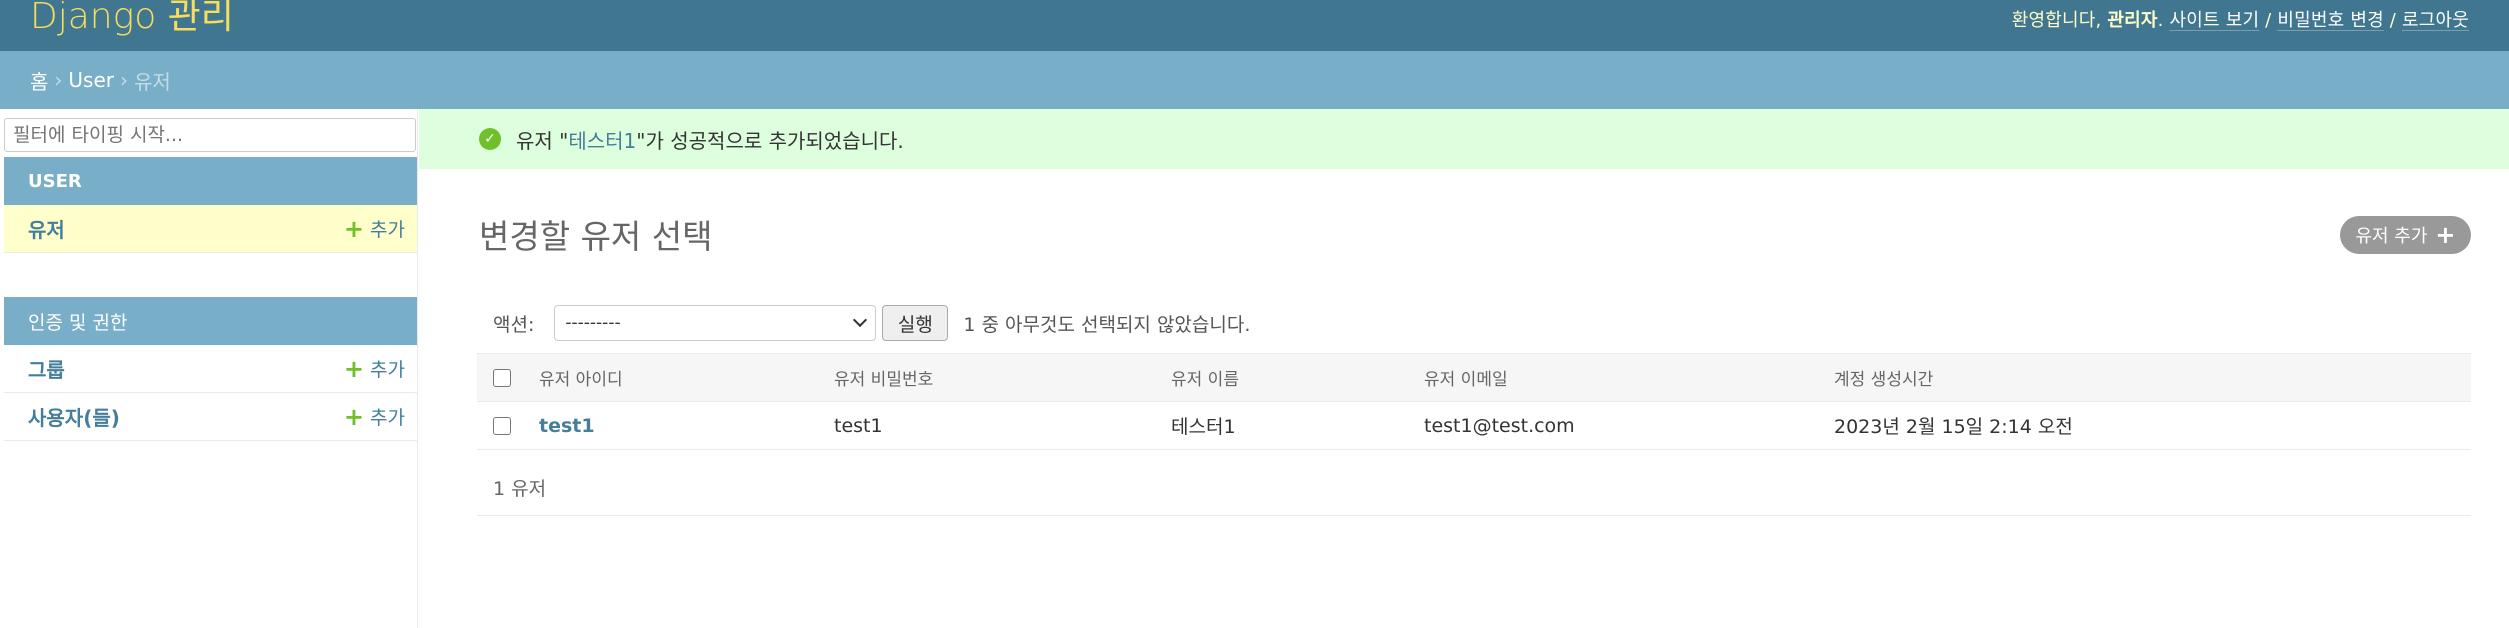 The height and width of the screenshot is (628, 2509). I want to click on column-header: 유저 비밀번호, so click(992, 378).